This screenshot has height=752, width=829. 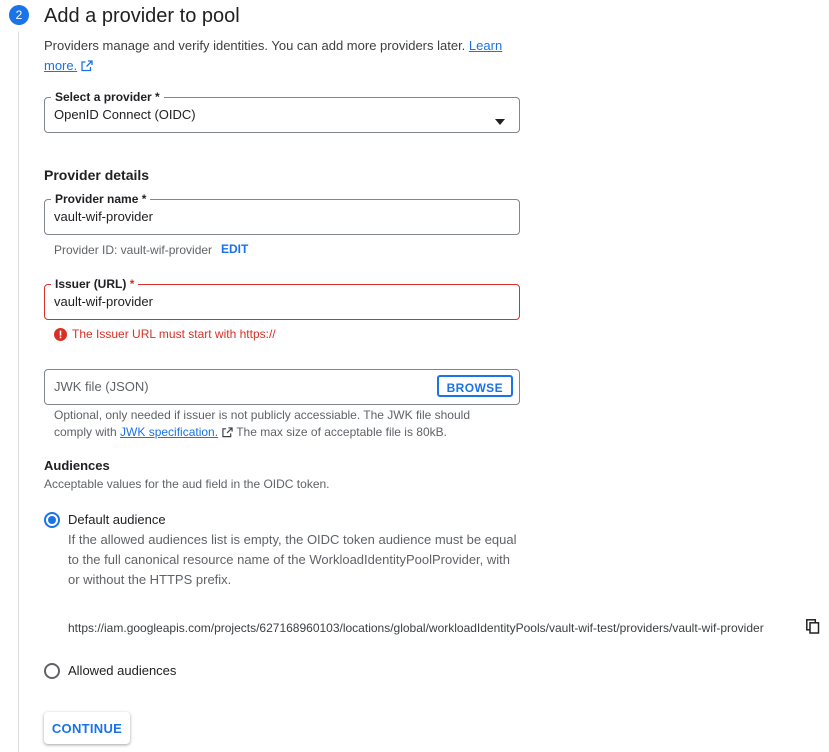 What do you see at coordinates (174, 334) in the screenshot?
I see `issuer-error-text: The Issuer URL must start with https://` at bounding box center [174, 334].